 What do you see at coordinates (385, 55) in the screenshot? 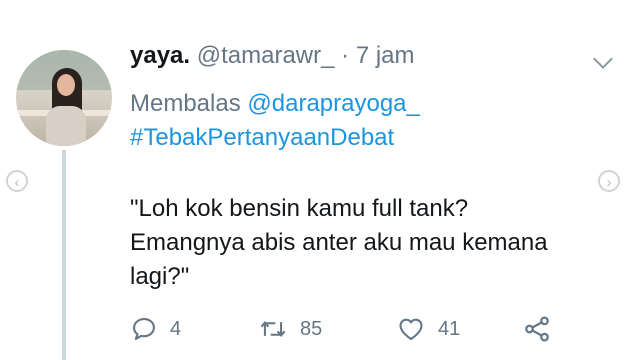
I see `timestamp: 7 jam` at bounding box center [385, 55].